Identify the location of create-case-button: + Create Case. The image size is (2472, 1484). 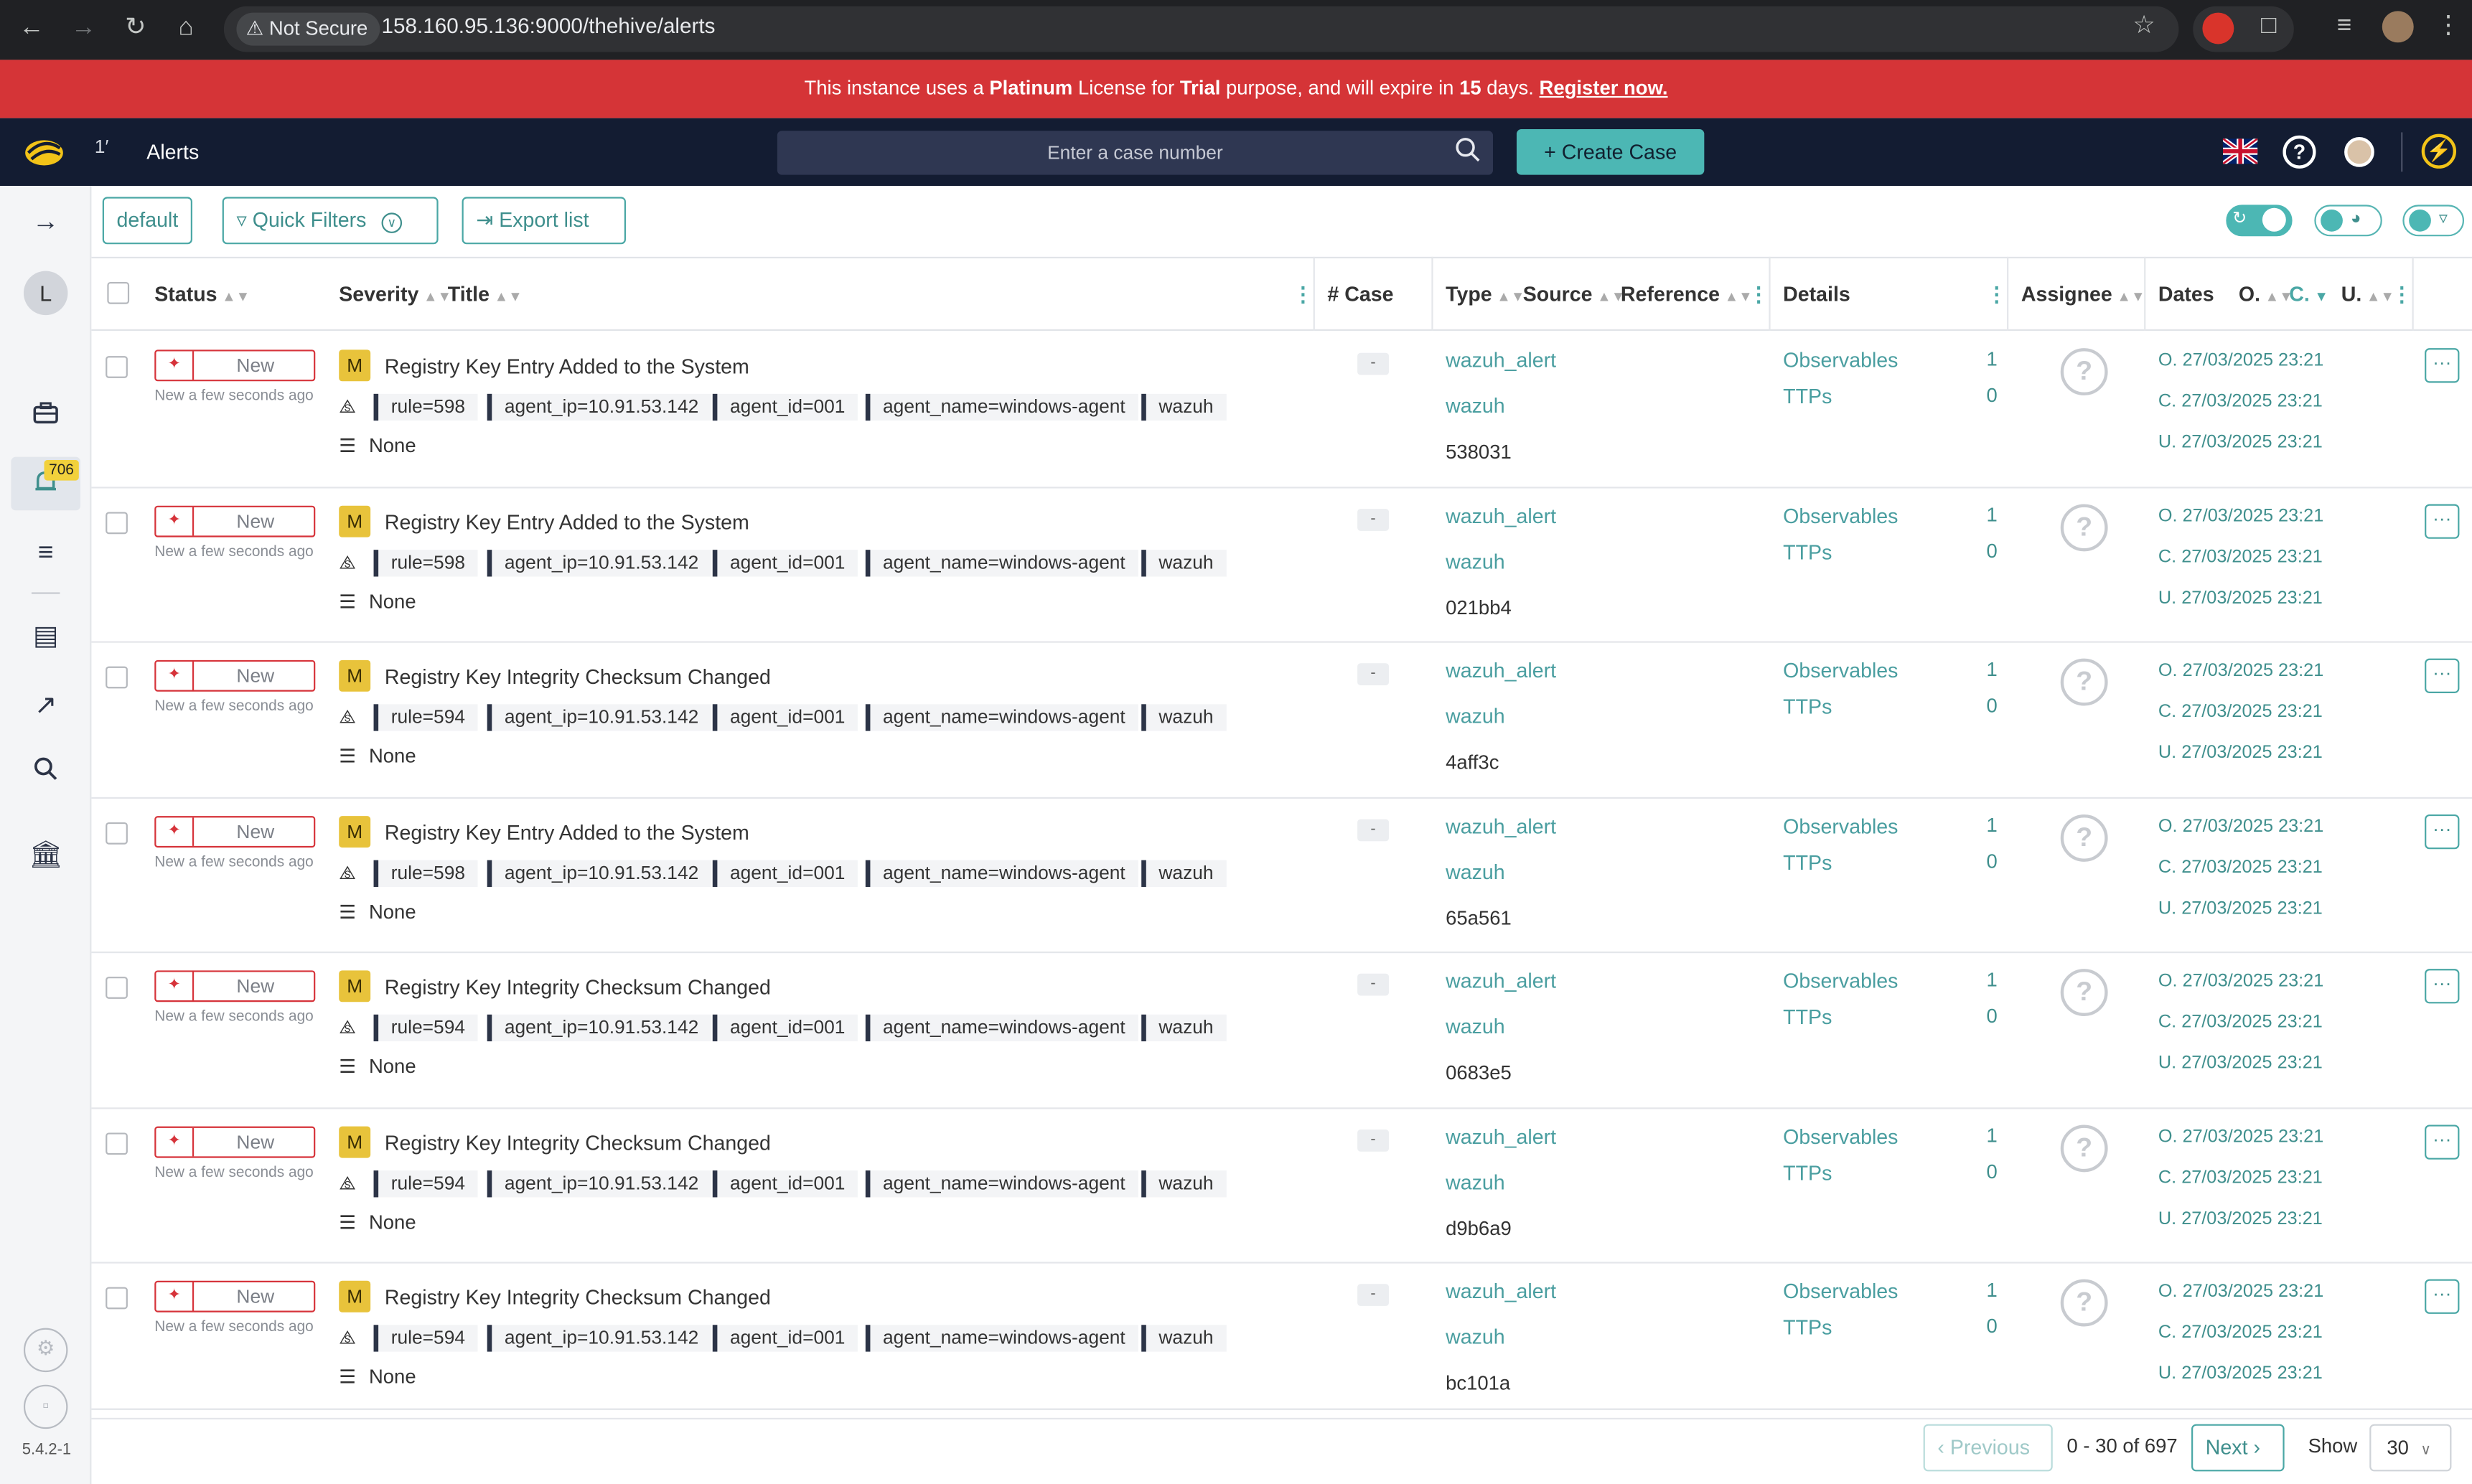
(1610, 152).